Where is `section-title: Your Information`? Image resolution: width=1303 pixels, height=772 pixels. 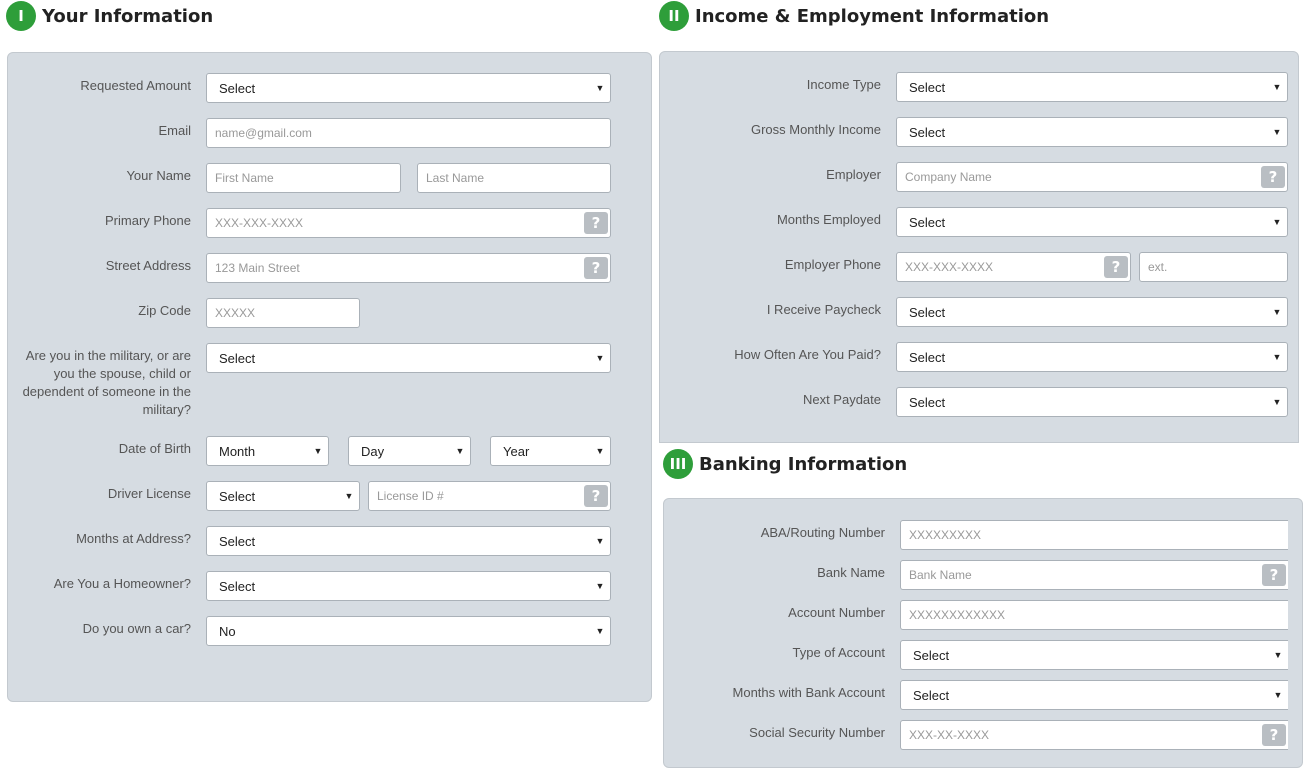
section-title: Your Information is located at coordinates (128, 16).